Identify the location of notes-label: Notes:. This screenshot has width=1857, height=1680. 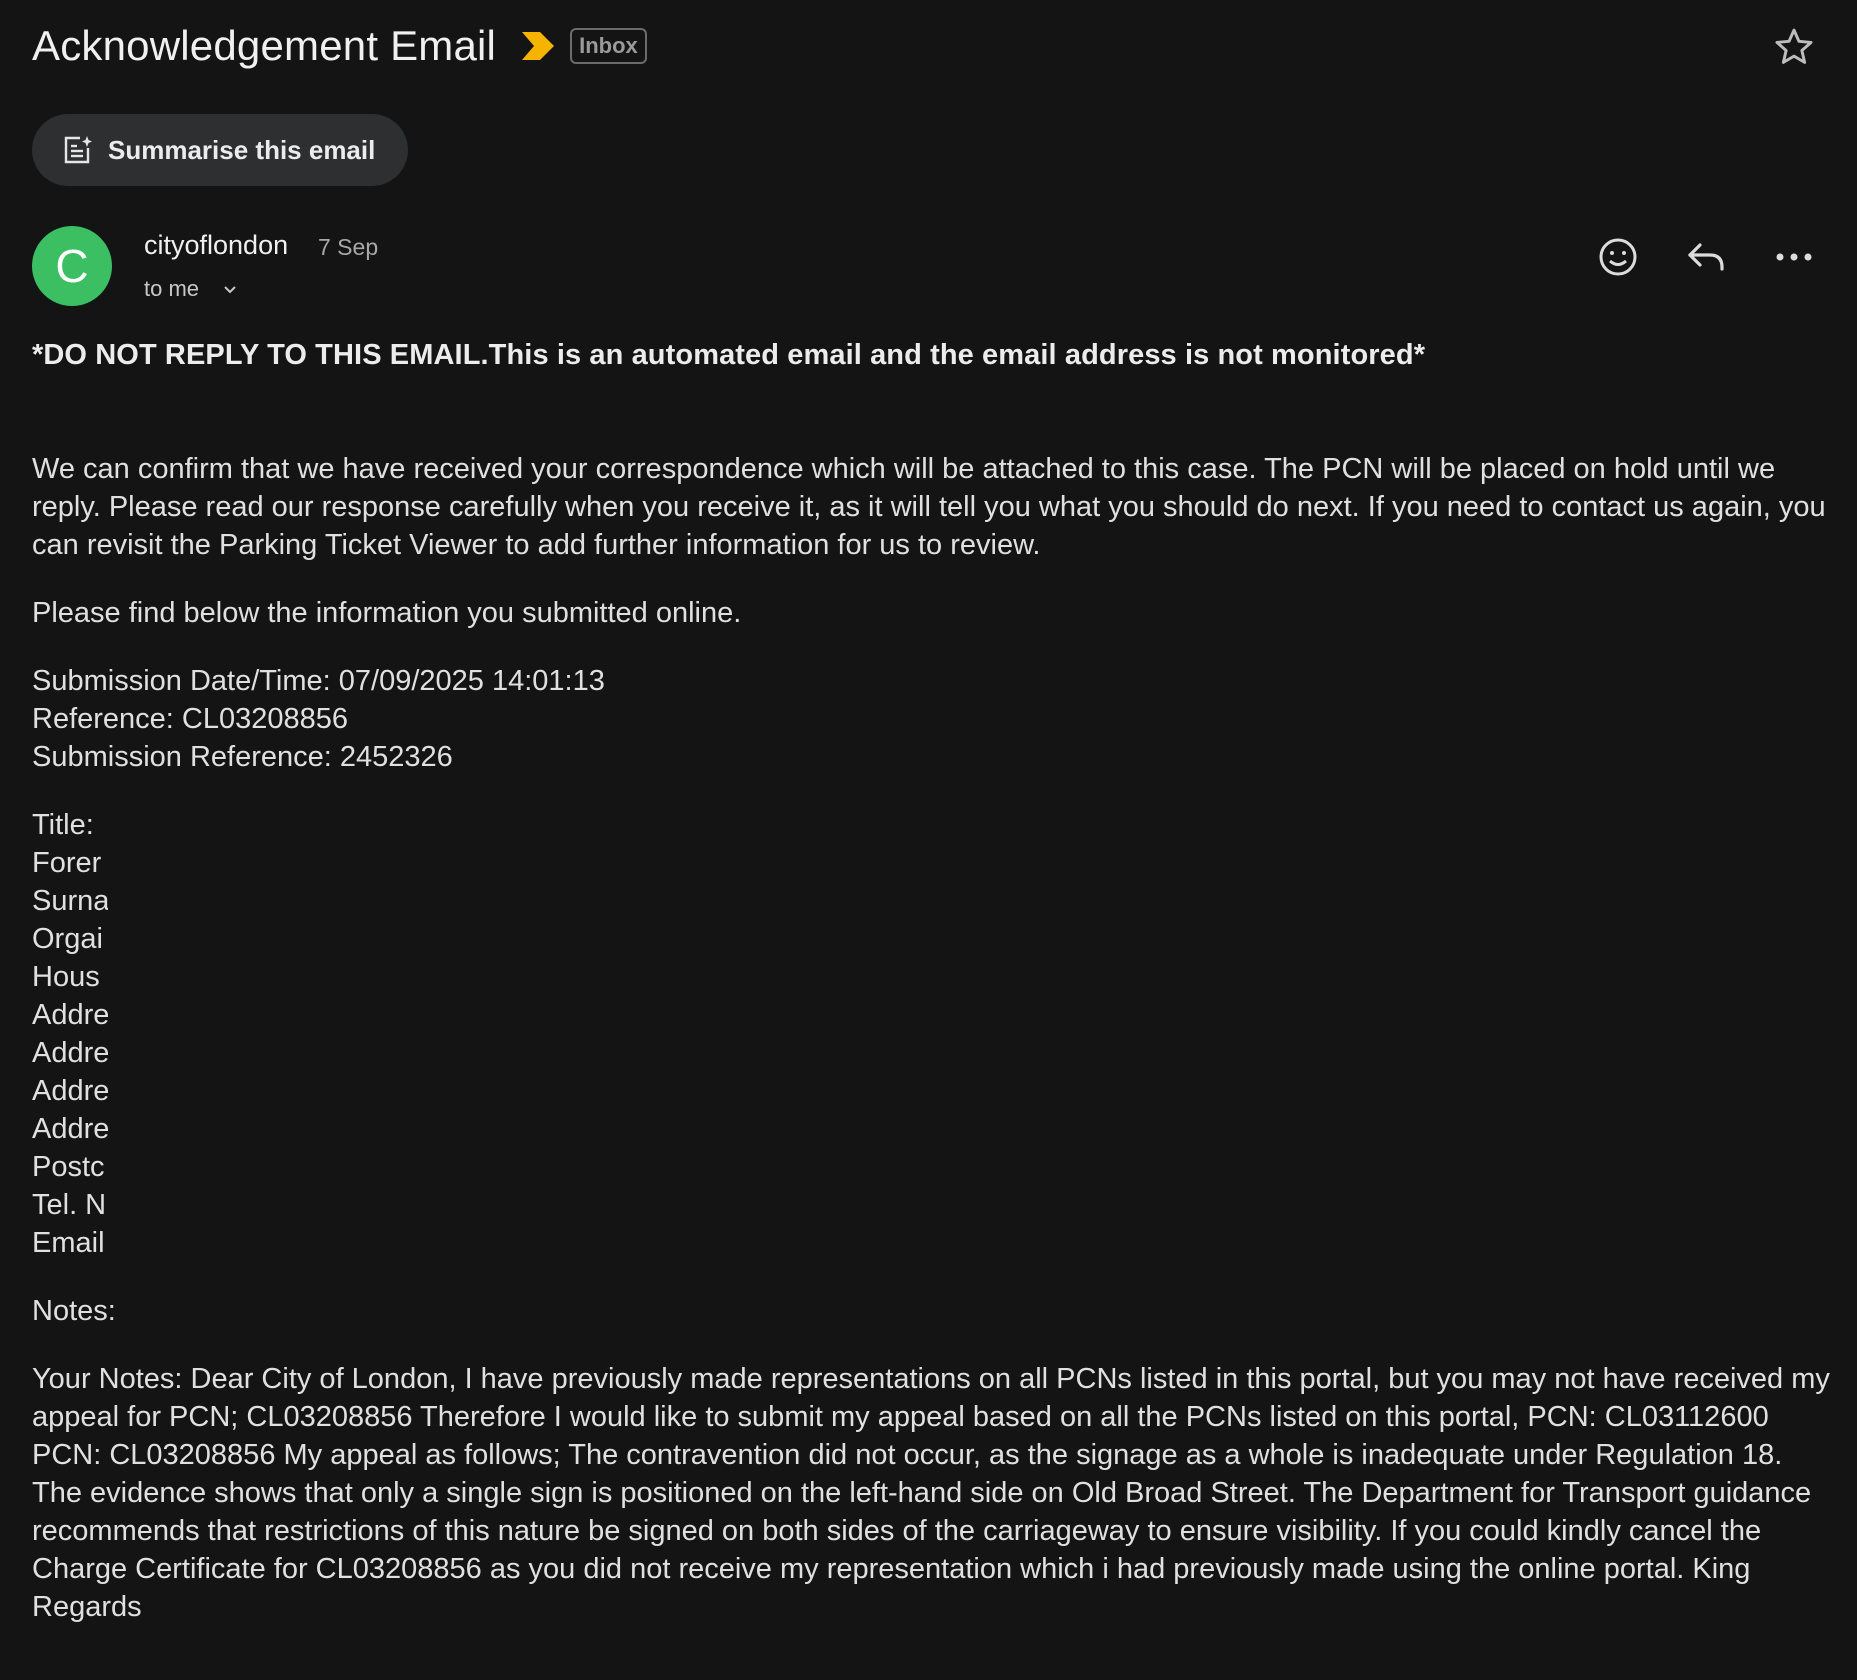
(74, 1311).